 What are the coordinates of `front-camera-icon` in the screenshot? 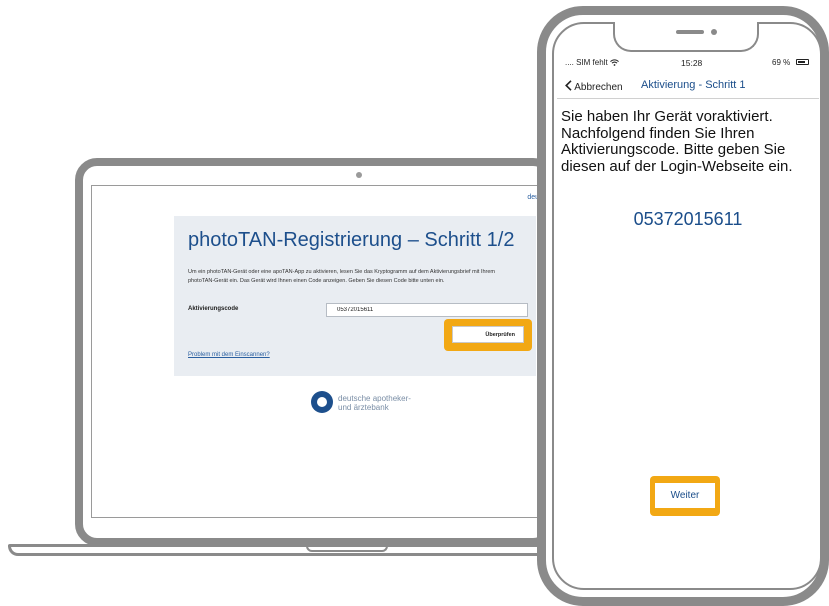 It's located at (714, 32).